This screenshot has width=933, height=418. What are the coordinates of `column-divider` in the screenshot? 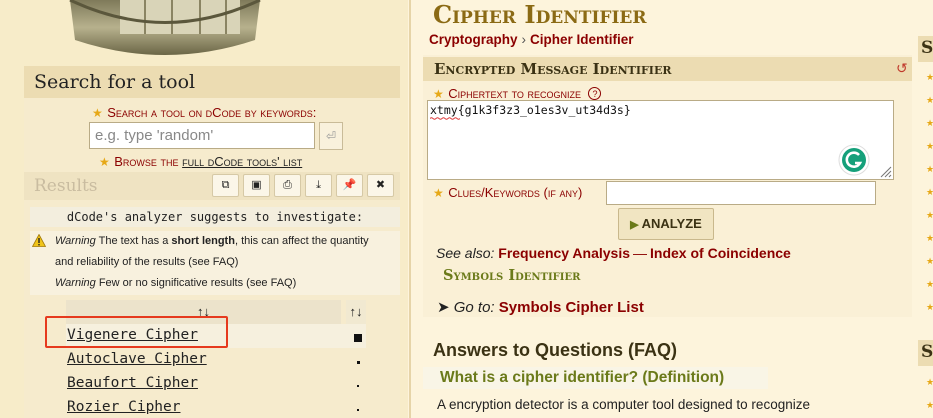 It's located at (410, 209).